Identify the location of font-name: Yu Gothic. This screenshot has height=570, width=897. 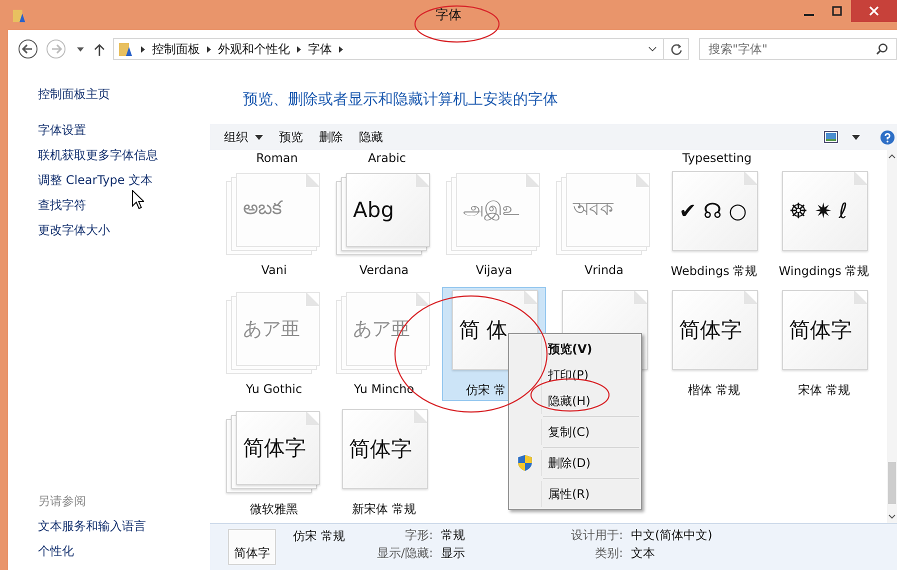
(274, 389).